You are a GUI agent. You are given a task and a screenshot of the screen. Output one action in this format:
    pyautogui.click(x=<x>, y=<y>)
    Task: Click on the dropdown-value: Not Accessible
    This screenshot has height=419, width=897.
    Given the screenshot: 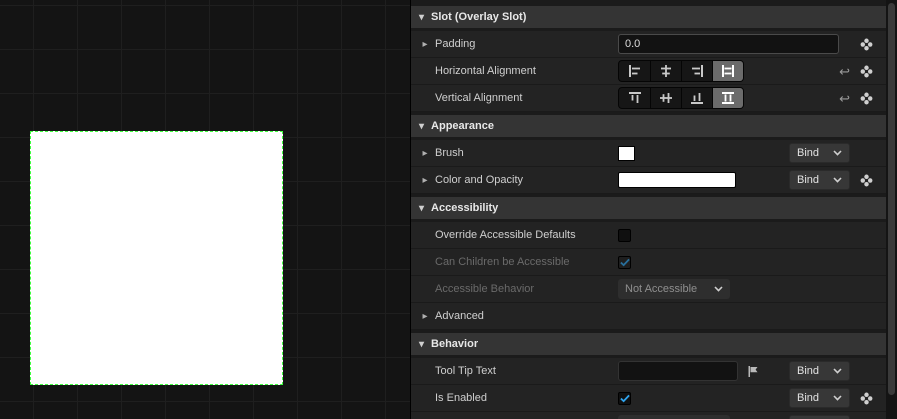 What is the action you would take?
    pyautogui.click(x=661, y=289)
    